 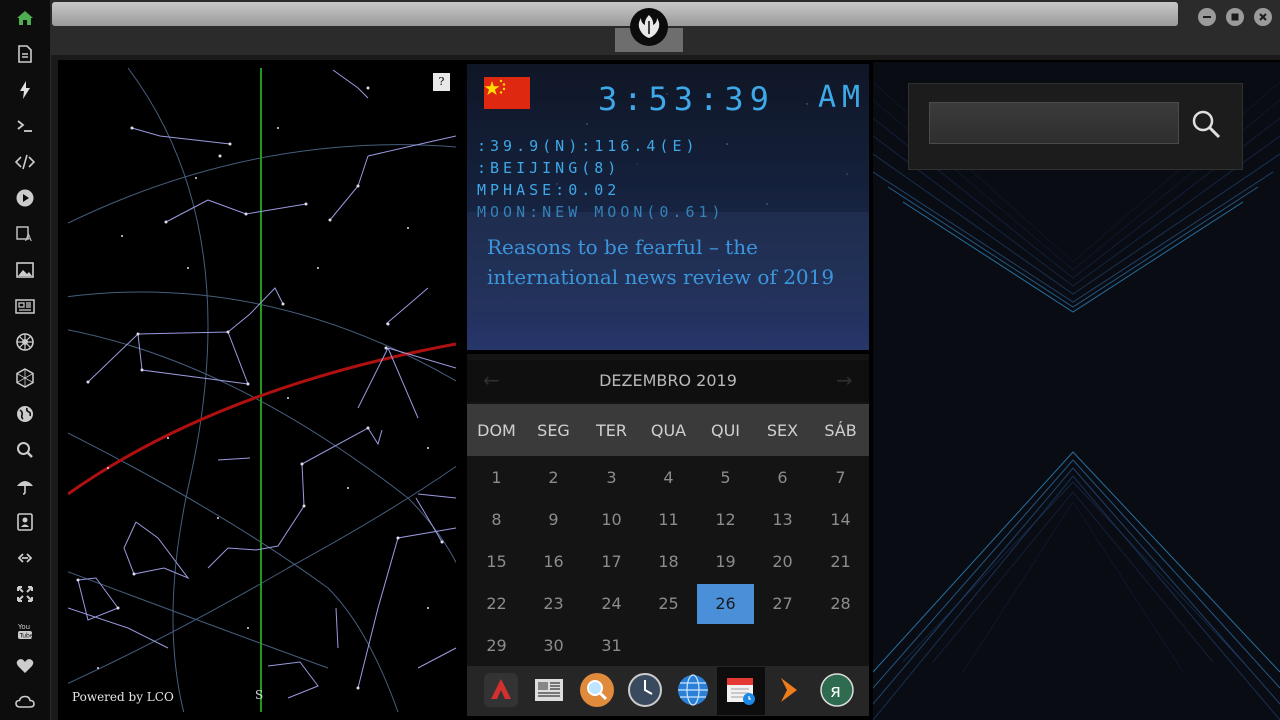 I want to click on calendar-day: 28, so click(x=840, y=604).